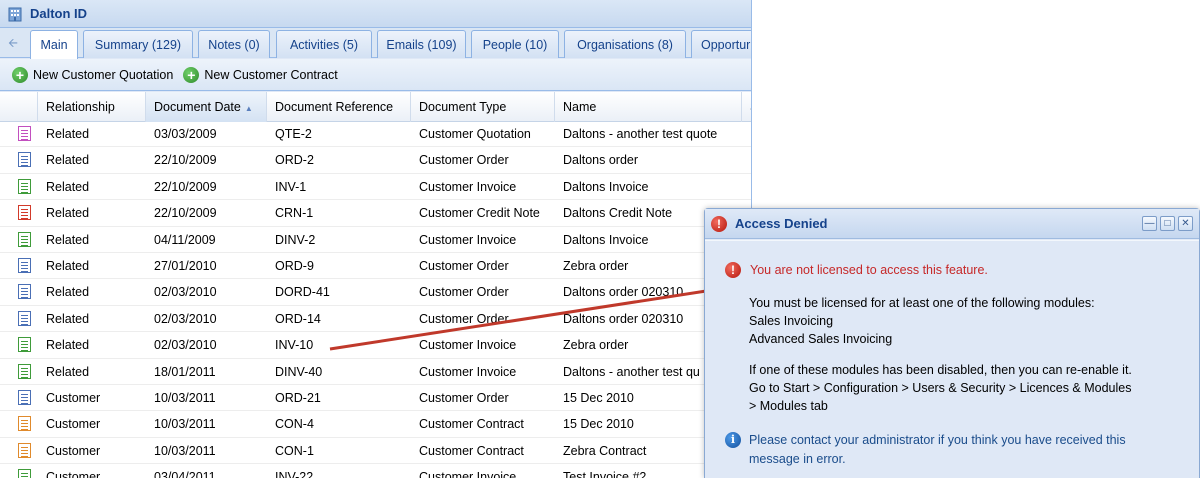 The width and height of the screenshot is (1200, 478). What do you see at coordinates (648, 107) in the screenshot?
I see `column-header-name: Name` at bounding box center [648, 107].